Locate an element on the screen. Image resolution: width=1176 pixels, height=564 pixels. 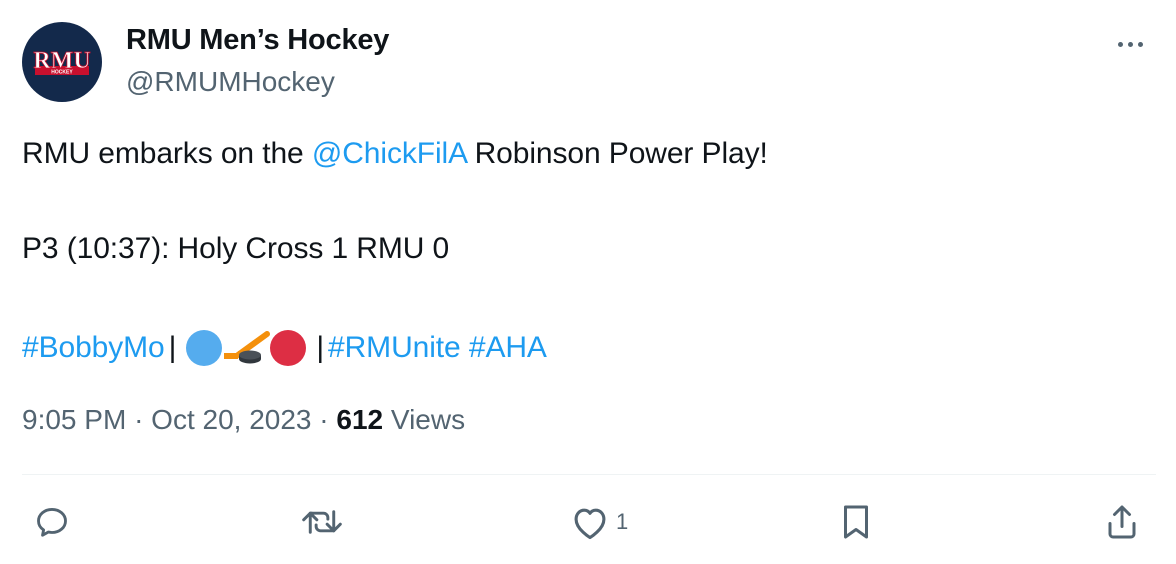
like-count: 1 is located at coordinates (622, 521).